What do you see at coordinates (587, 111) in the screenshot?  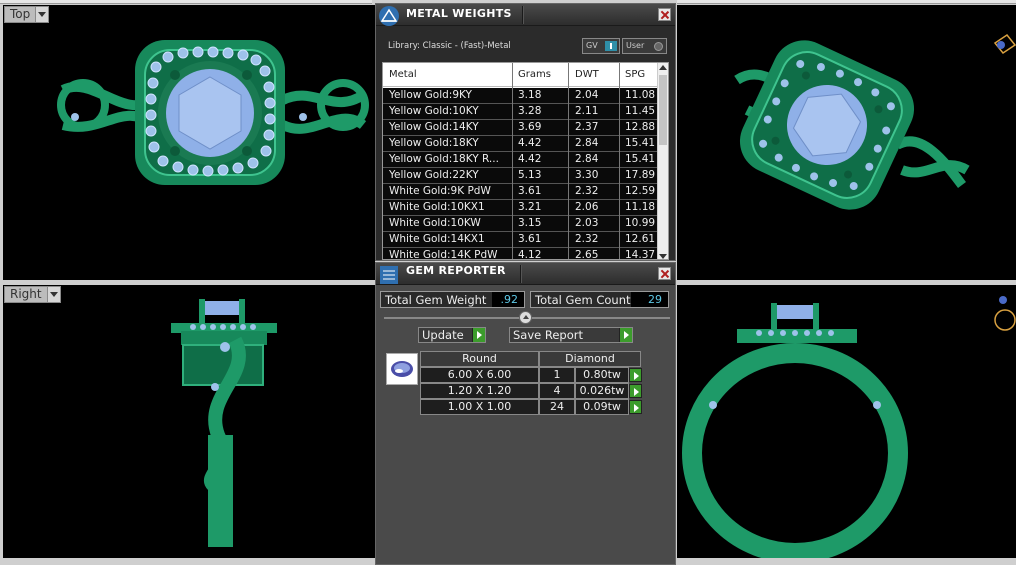 I see `dwt-cell: 2.11` at bounding box center [587, 111].